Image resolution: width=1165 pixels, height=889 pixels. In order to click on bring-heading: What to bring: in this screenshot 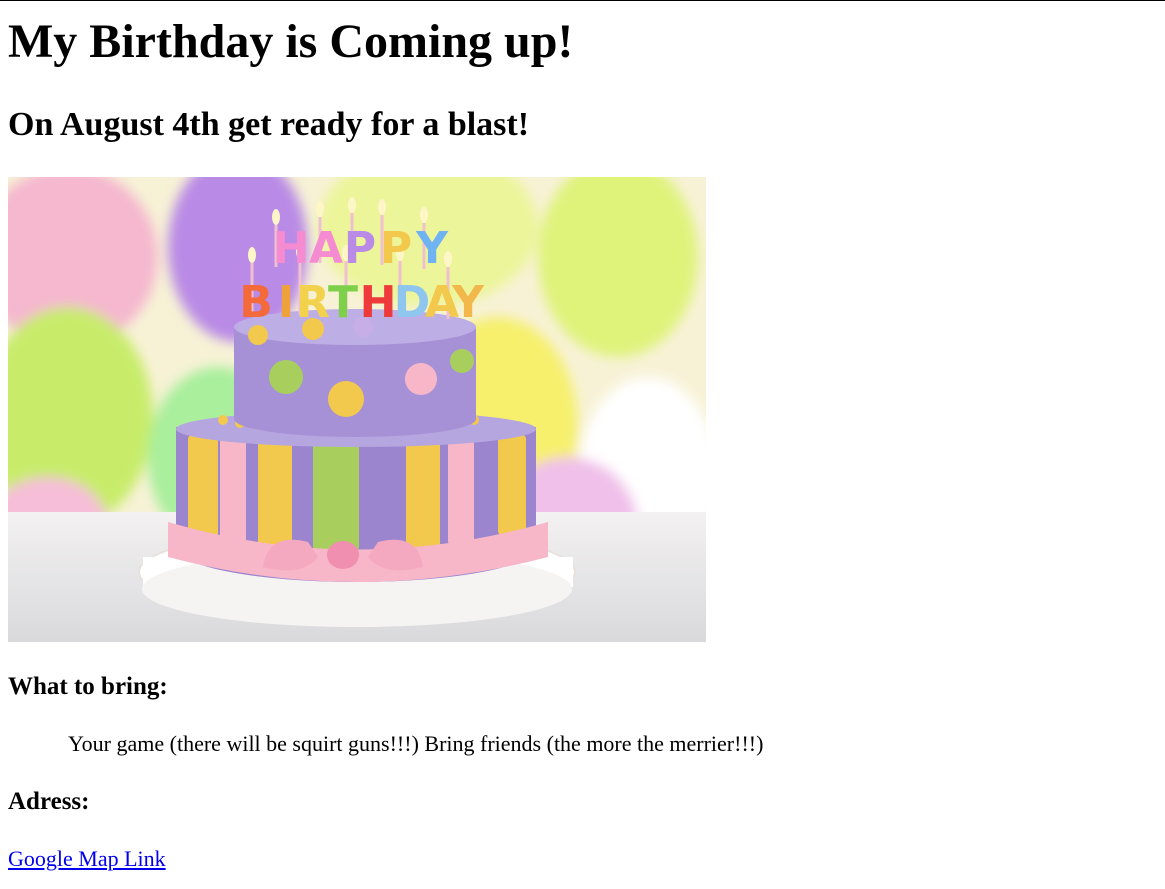, I will do `click(88, 686)`.